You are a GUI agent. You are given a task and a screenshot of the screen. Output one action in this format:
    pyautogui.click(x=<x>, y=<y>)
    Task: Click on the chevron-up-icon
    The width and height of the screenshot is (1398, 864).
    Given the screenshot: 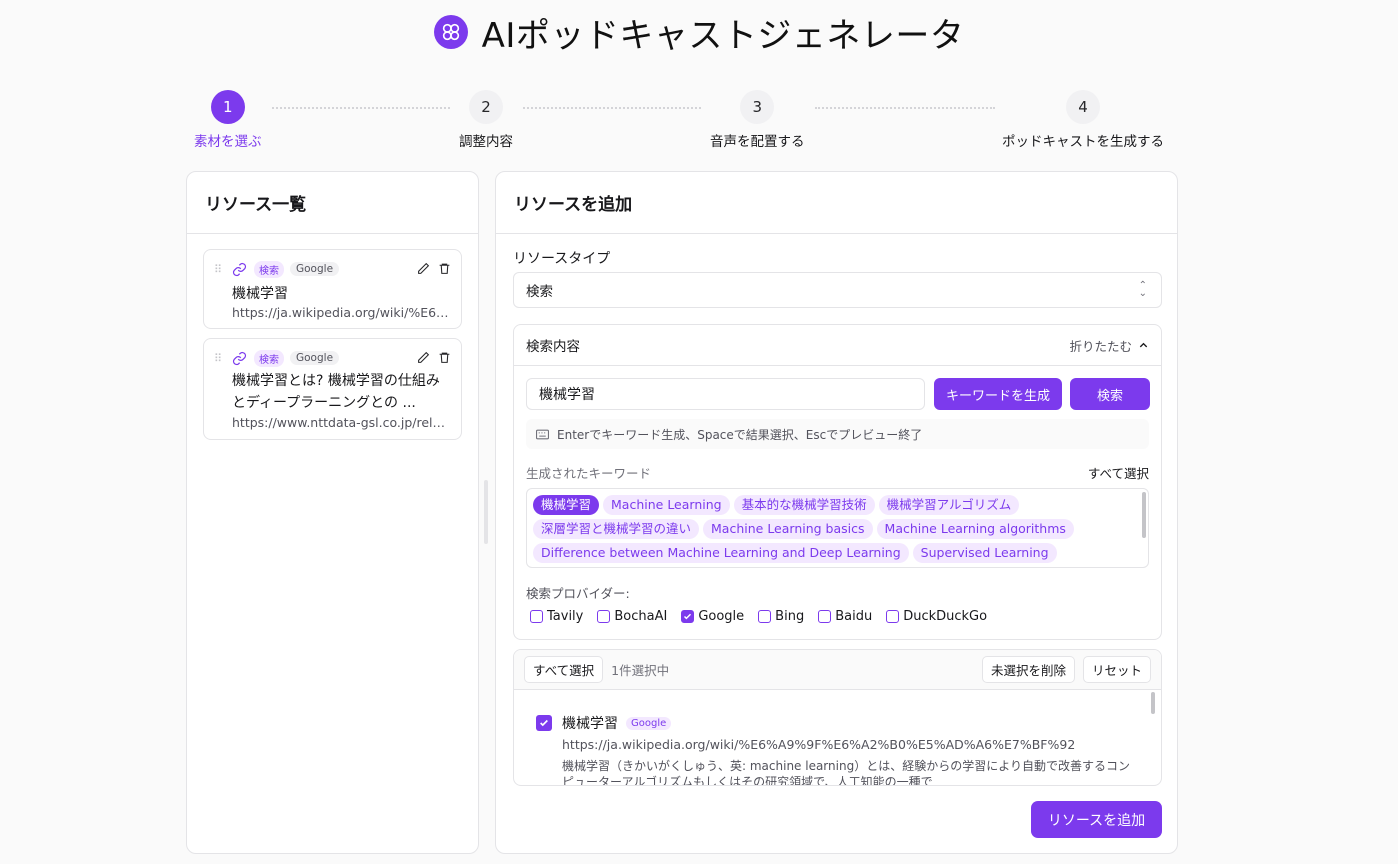 What is the action you would take?
    pyautogui.click(x=1143, y=344)
    